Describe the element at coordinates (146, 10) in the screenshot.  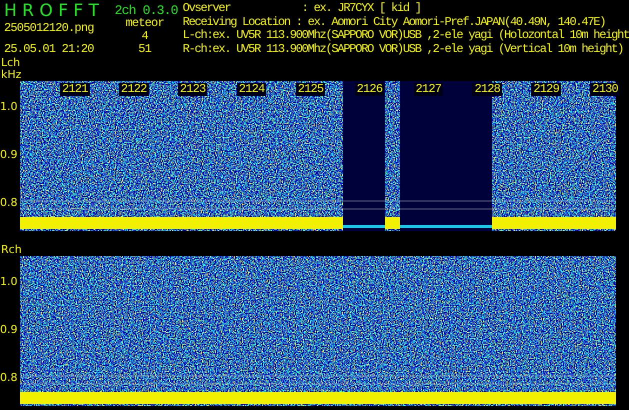
I see `version-label: 2ch 0.3.0` at that location.